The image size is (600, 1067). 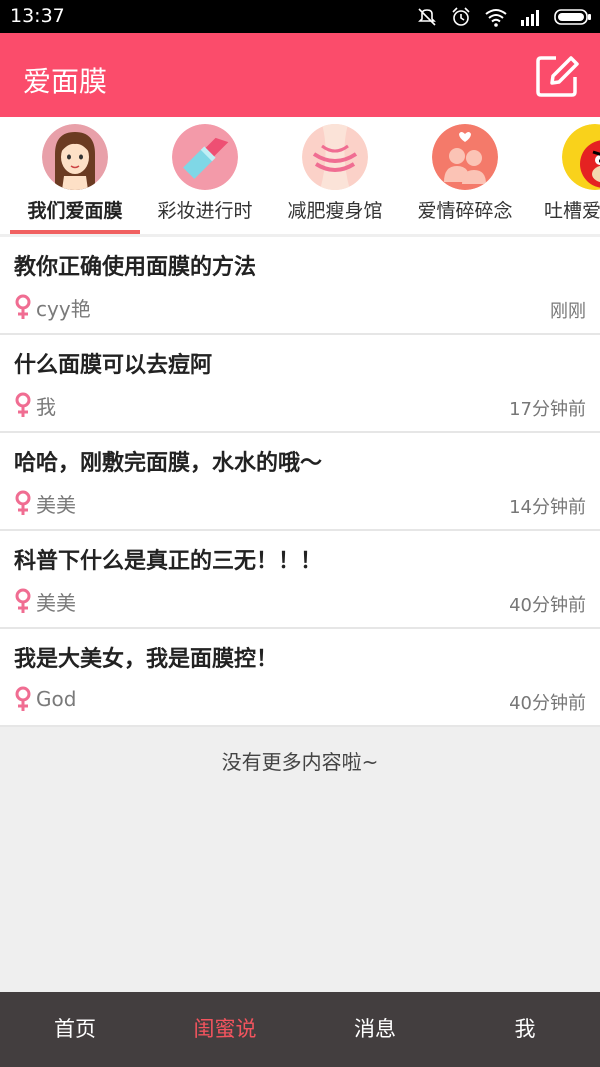 I want to click on bottom-nav: 首页 闺蜜说 消息 我, so click(x=300, y=1029).